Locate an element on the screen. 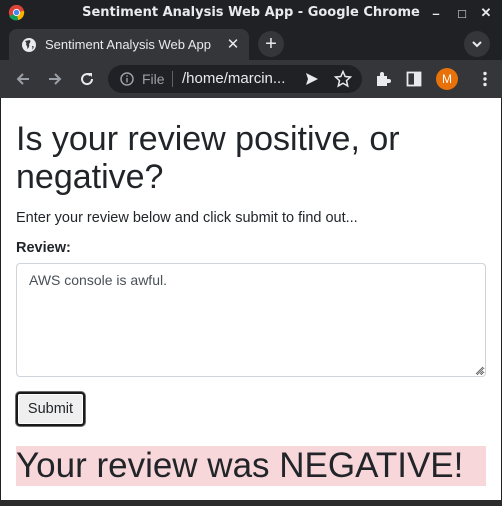  window-bottom-border is located at coordinates (251, 503).